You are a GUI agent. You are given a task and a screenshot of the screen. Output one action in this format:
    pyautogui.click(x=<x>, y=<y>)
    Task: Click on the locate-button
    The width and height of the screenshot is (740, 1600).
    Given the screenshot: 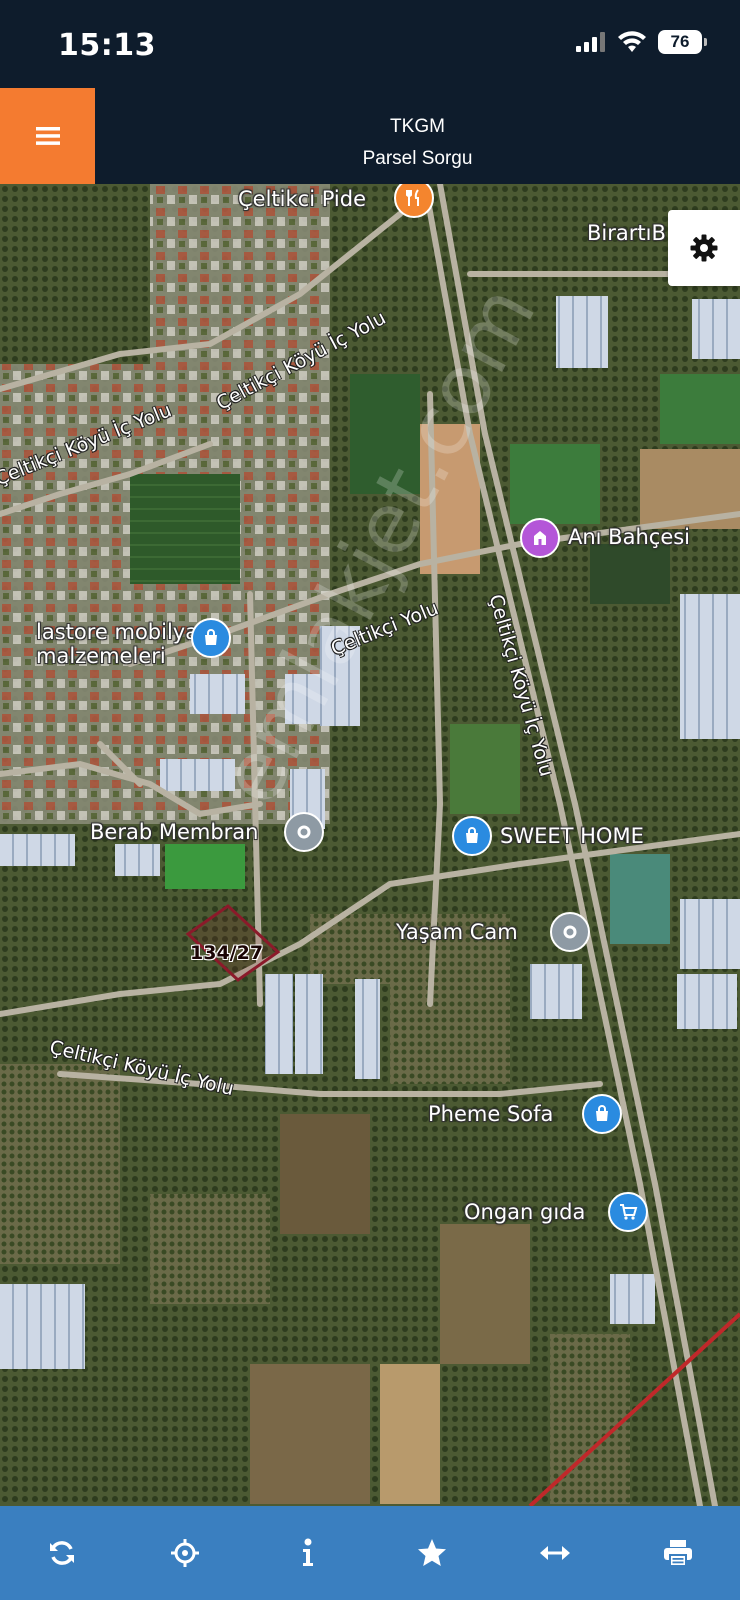 What is the action you would take?
    pyautogui.click(x=185, y=1553)
    